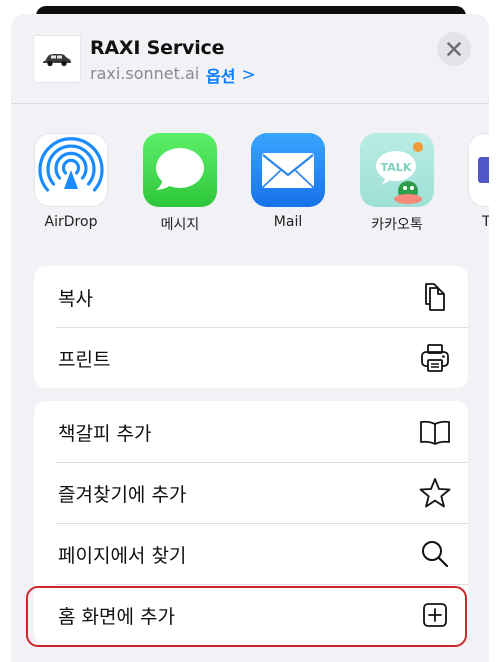 The image size is (498, 662). I want to click on app-label: Te, so click(485, 222).